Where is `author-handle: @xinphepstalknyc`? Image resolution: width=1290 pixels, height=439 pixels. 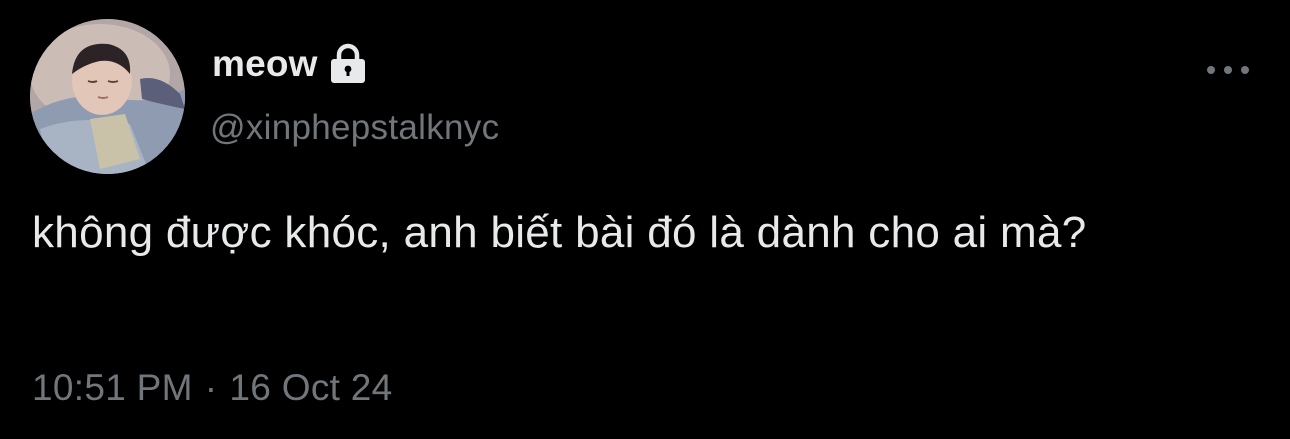 author-handle: @xinphepstalknyc is located at coordinates (354, 128).